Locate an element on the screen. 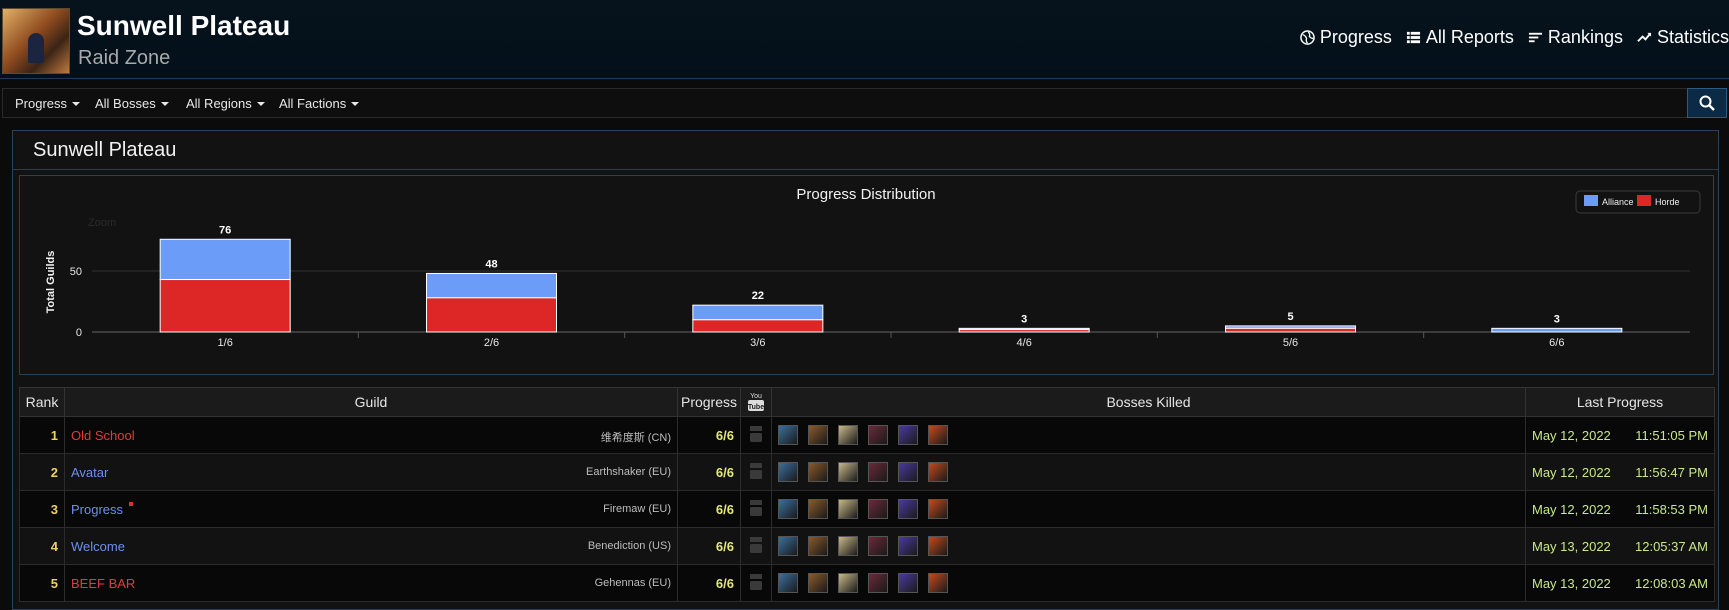 Image resolution: width=1729 pixels, height=610 pixels. filter-regions-dropdown: All Regions is located at coordinates (225, 103).